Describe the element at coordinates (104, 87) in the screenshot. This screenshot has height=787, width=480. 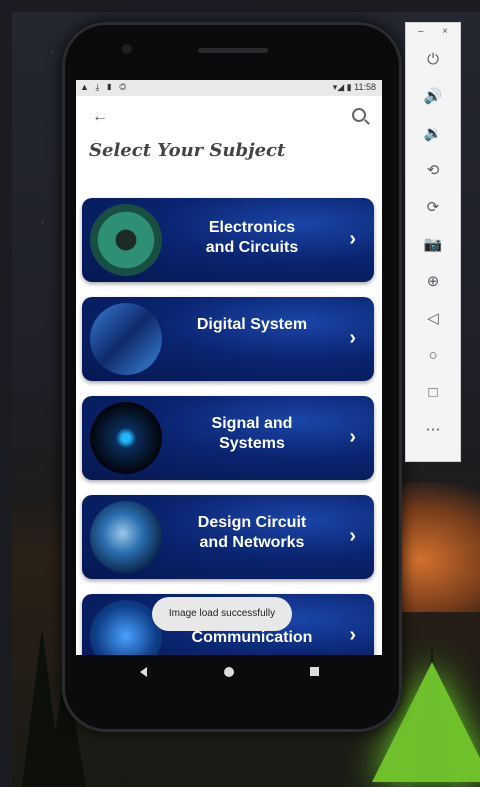
I see `notification-icons: ▲ ⤓ ▮ ◎` at that location.